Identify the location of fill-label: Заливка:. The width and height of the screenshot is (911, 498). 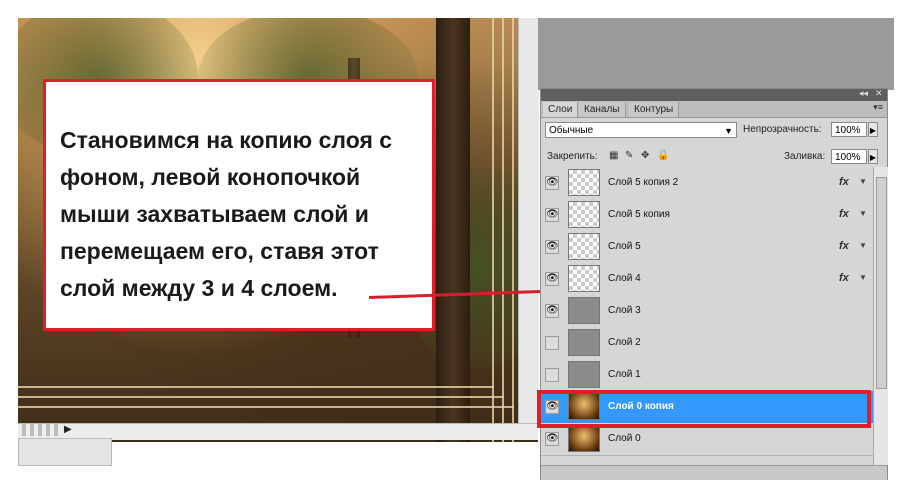
(805, 156).